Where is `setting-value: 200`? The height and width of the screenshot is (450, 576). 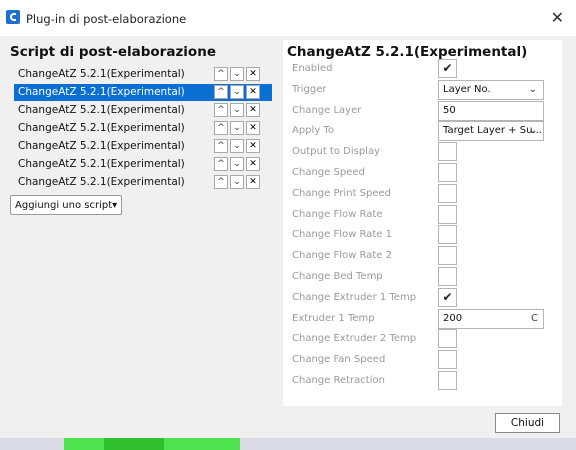
setting-value: 200 is located at coordinates (453, 318).